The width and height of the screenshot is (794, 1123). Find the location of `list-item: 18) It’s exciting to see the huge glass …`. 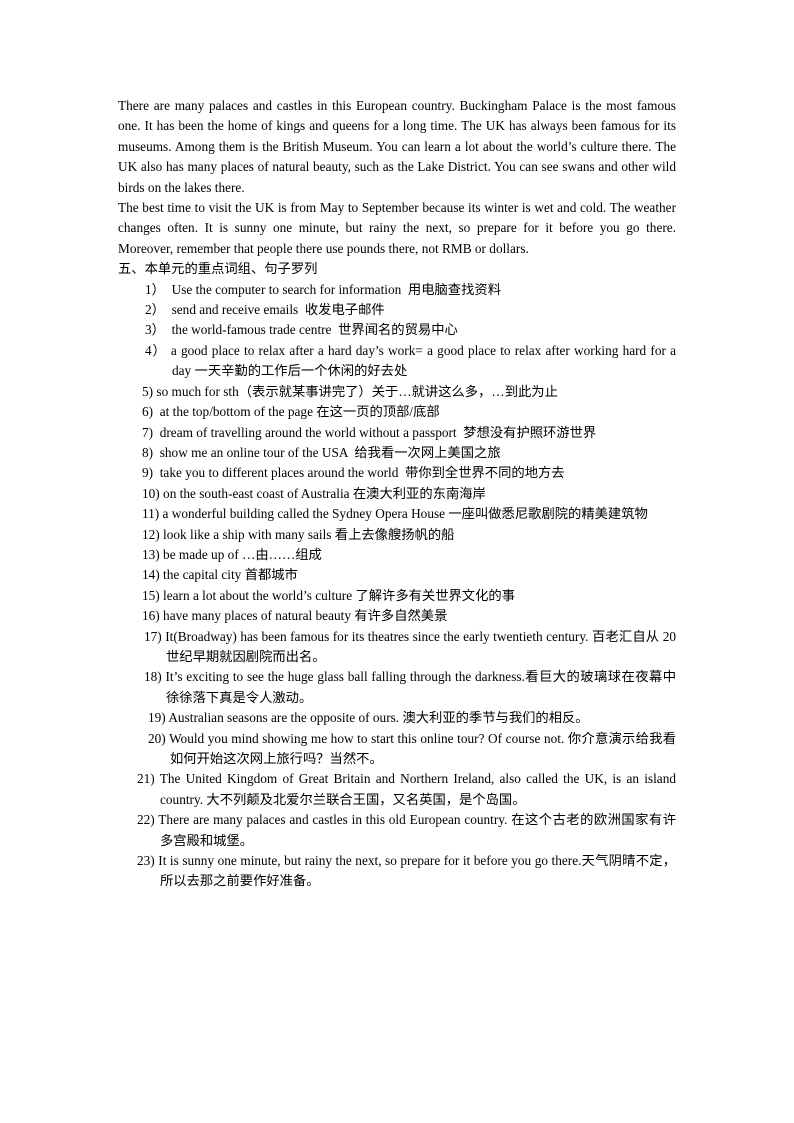

list-item: 18) It’s exciting to see the huge glass … is located at coordinates (410, 687).